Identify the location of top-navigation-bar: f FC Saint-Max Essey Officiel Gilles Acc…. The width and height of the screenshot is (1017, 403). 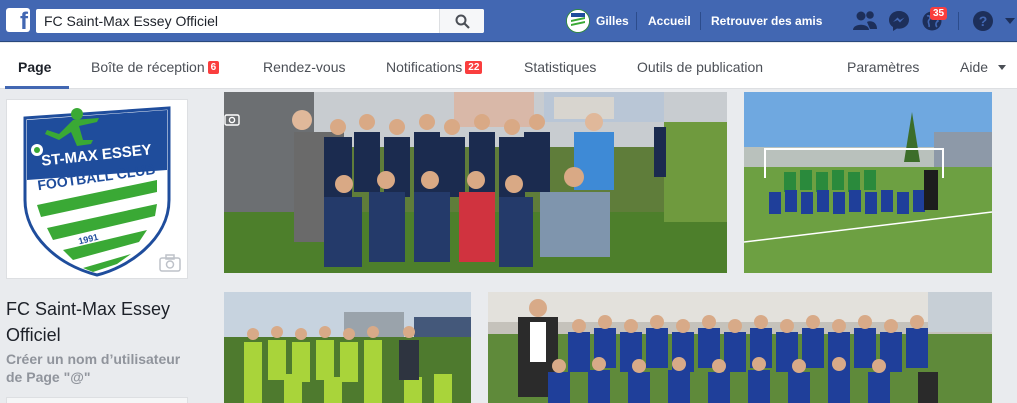
(508, 21).